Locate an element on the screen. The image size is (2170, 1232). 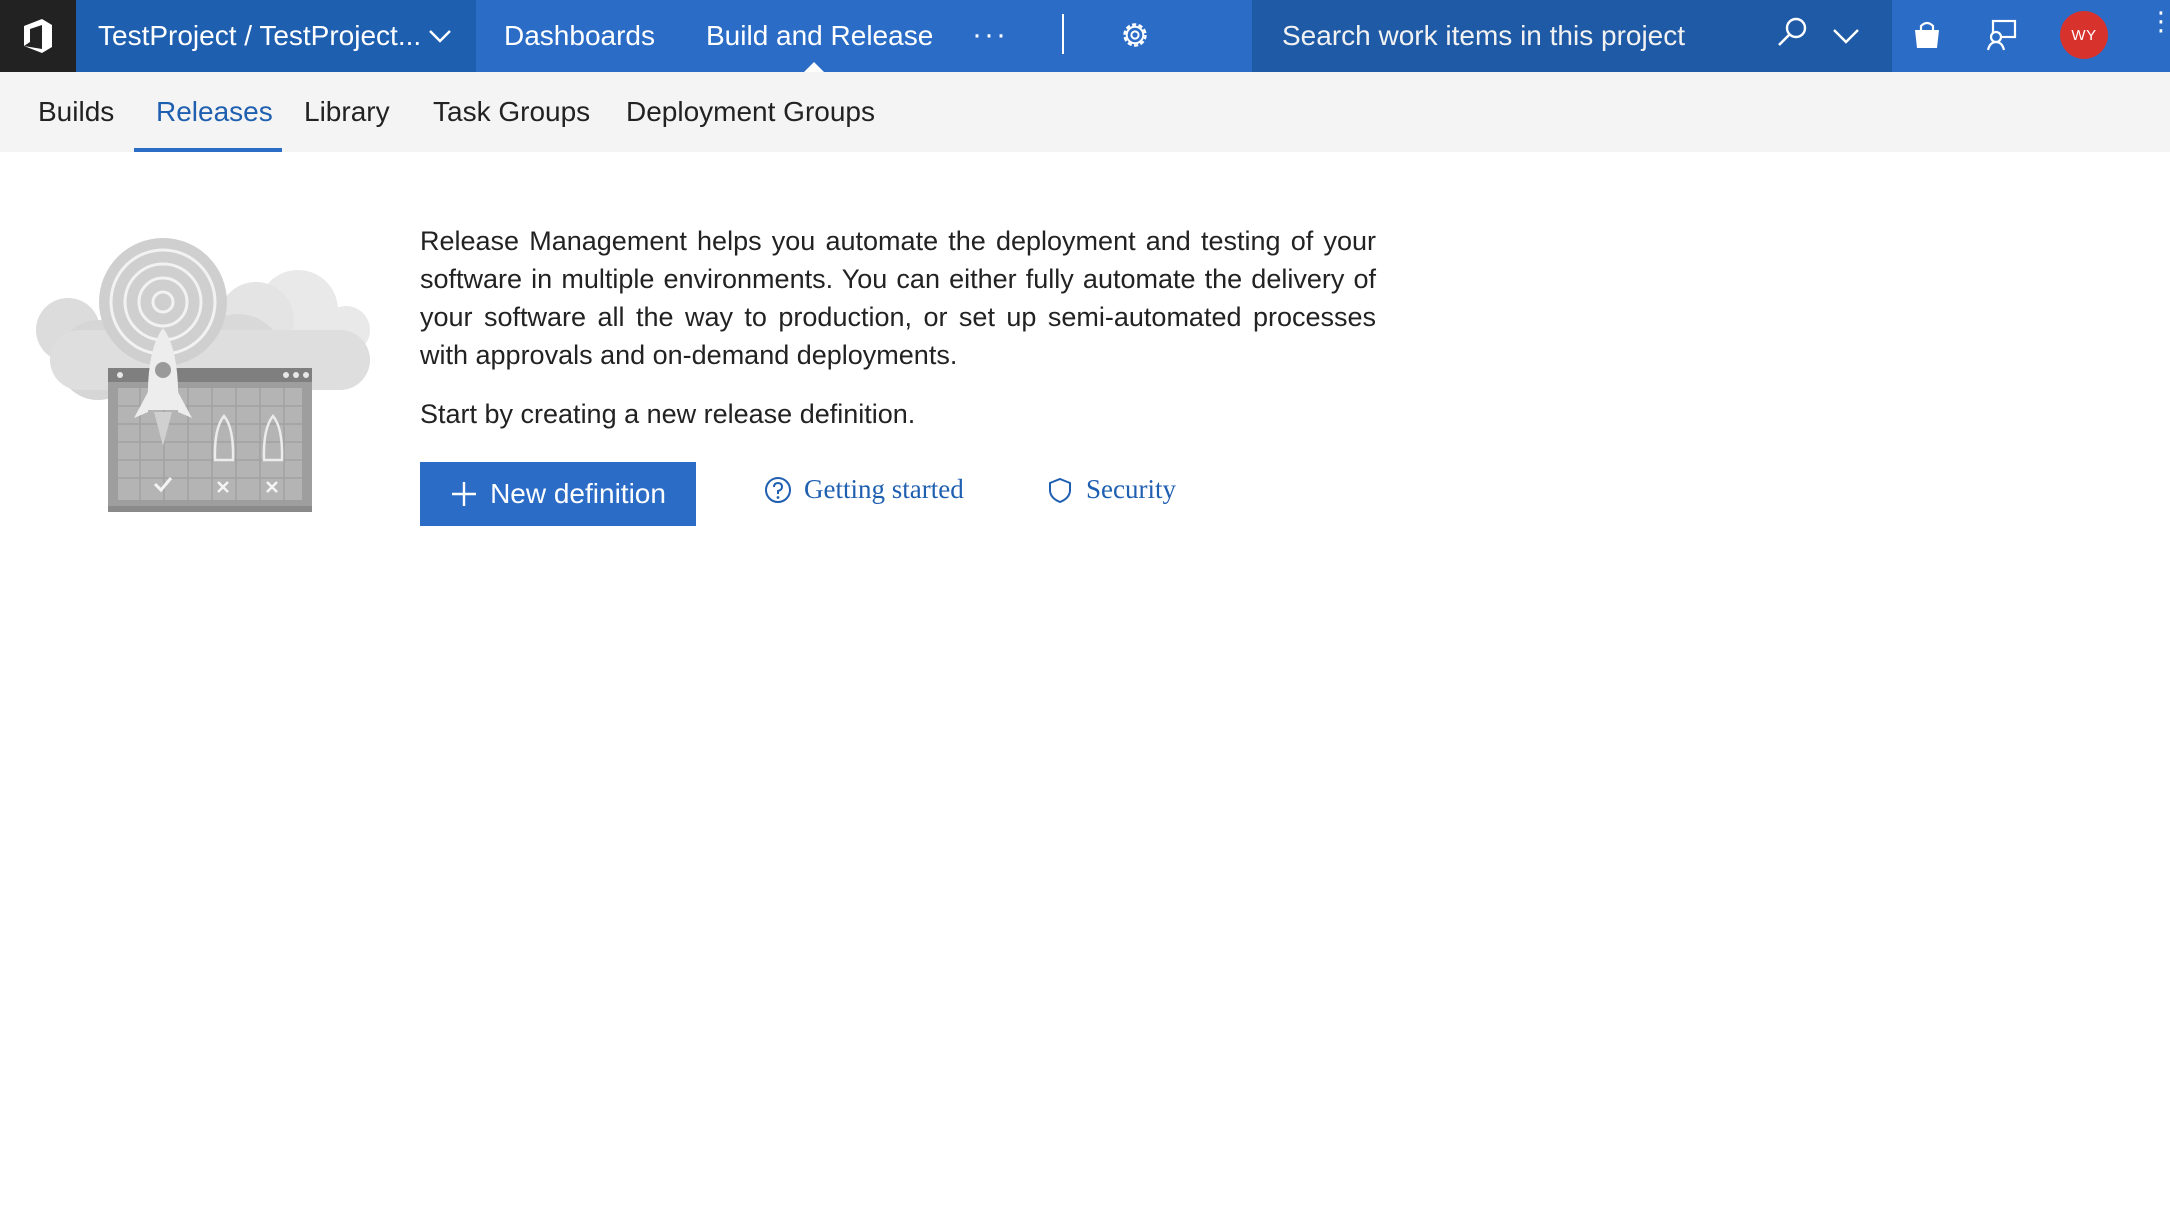
nav-more-button: ··· is located at coordinates (990, 35).